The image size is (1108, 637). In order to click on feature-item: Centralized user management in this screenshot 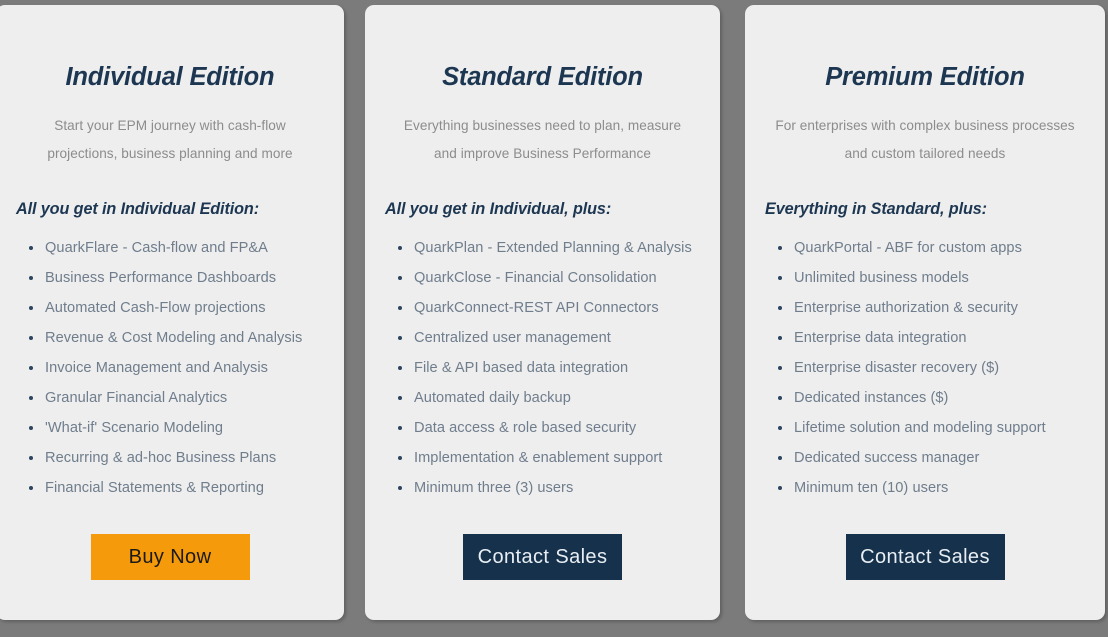, I will do `click(546, 338)`.